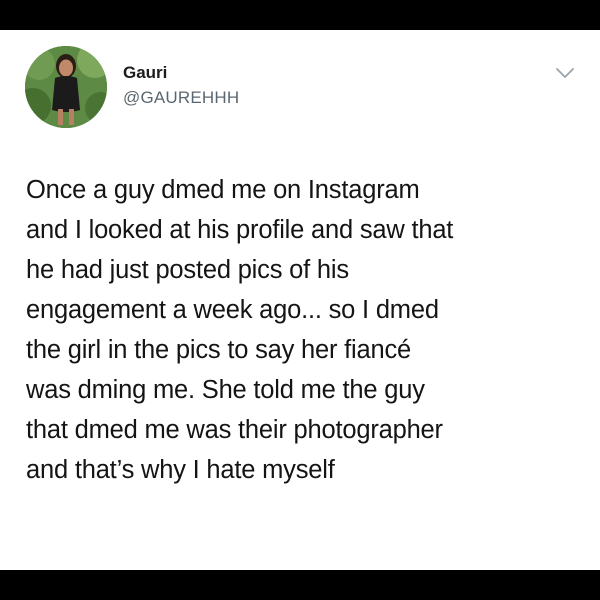  I want to click on tweet-header: Gauri @GAUREHHH, so click(132, 87).